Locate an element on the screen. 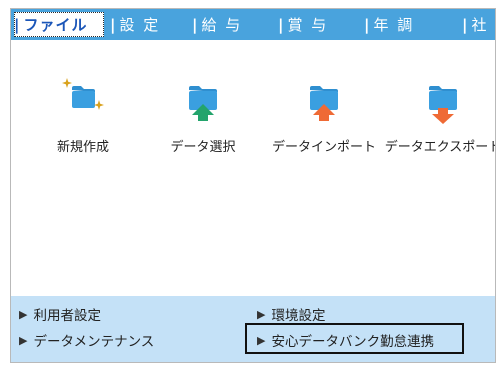 This screenshot has width=500, height=369. link-environment-settings: ▶ 環境設定 is located at coordinates (291, 314).